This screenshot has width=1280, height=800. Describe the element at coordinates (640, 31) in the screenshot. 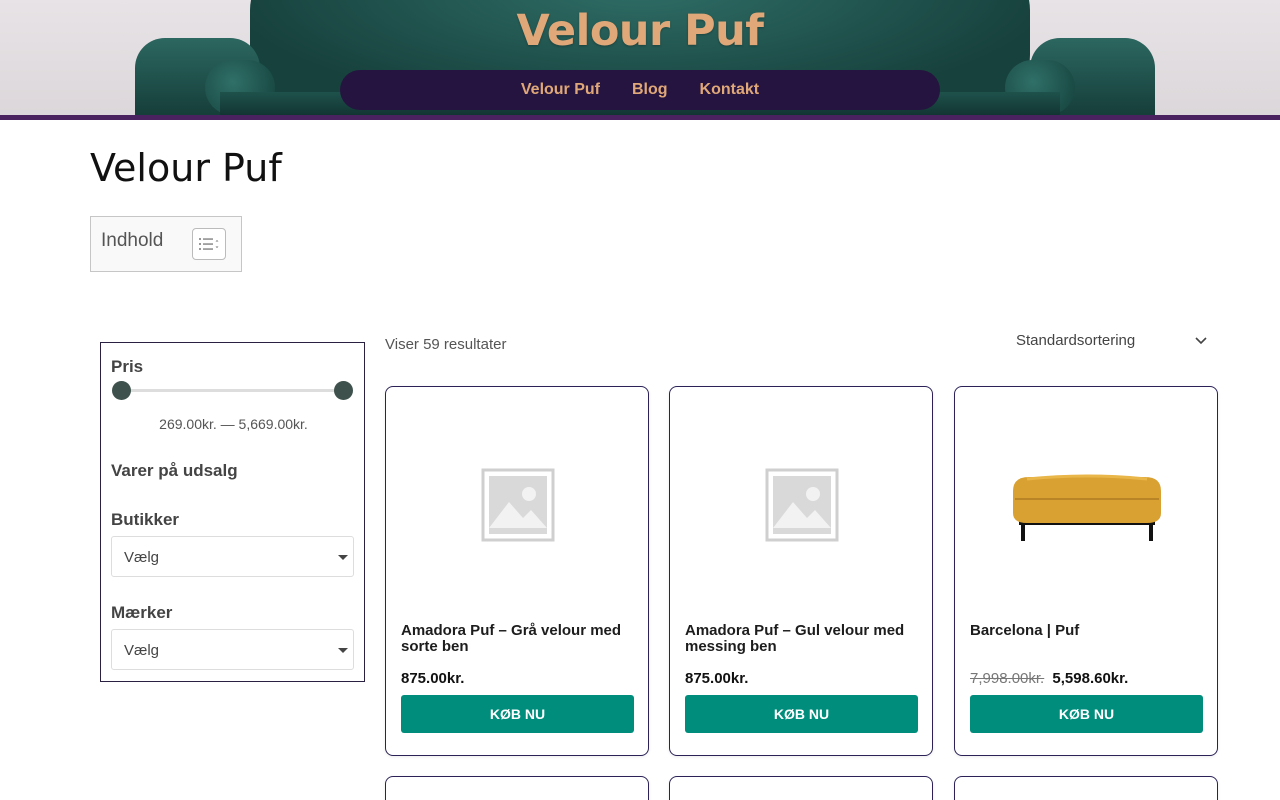

I see `site-title: Velour Puf` at that location.